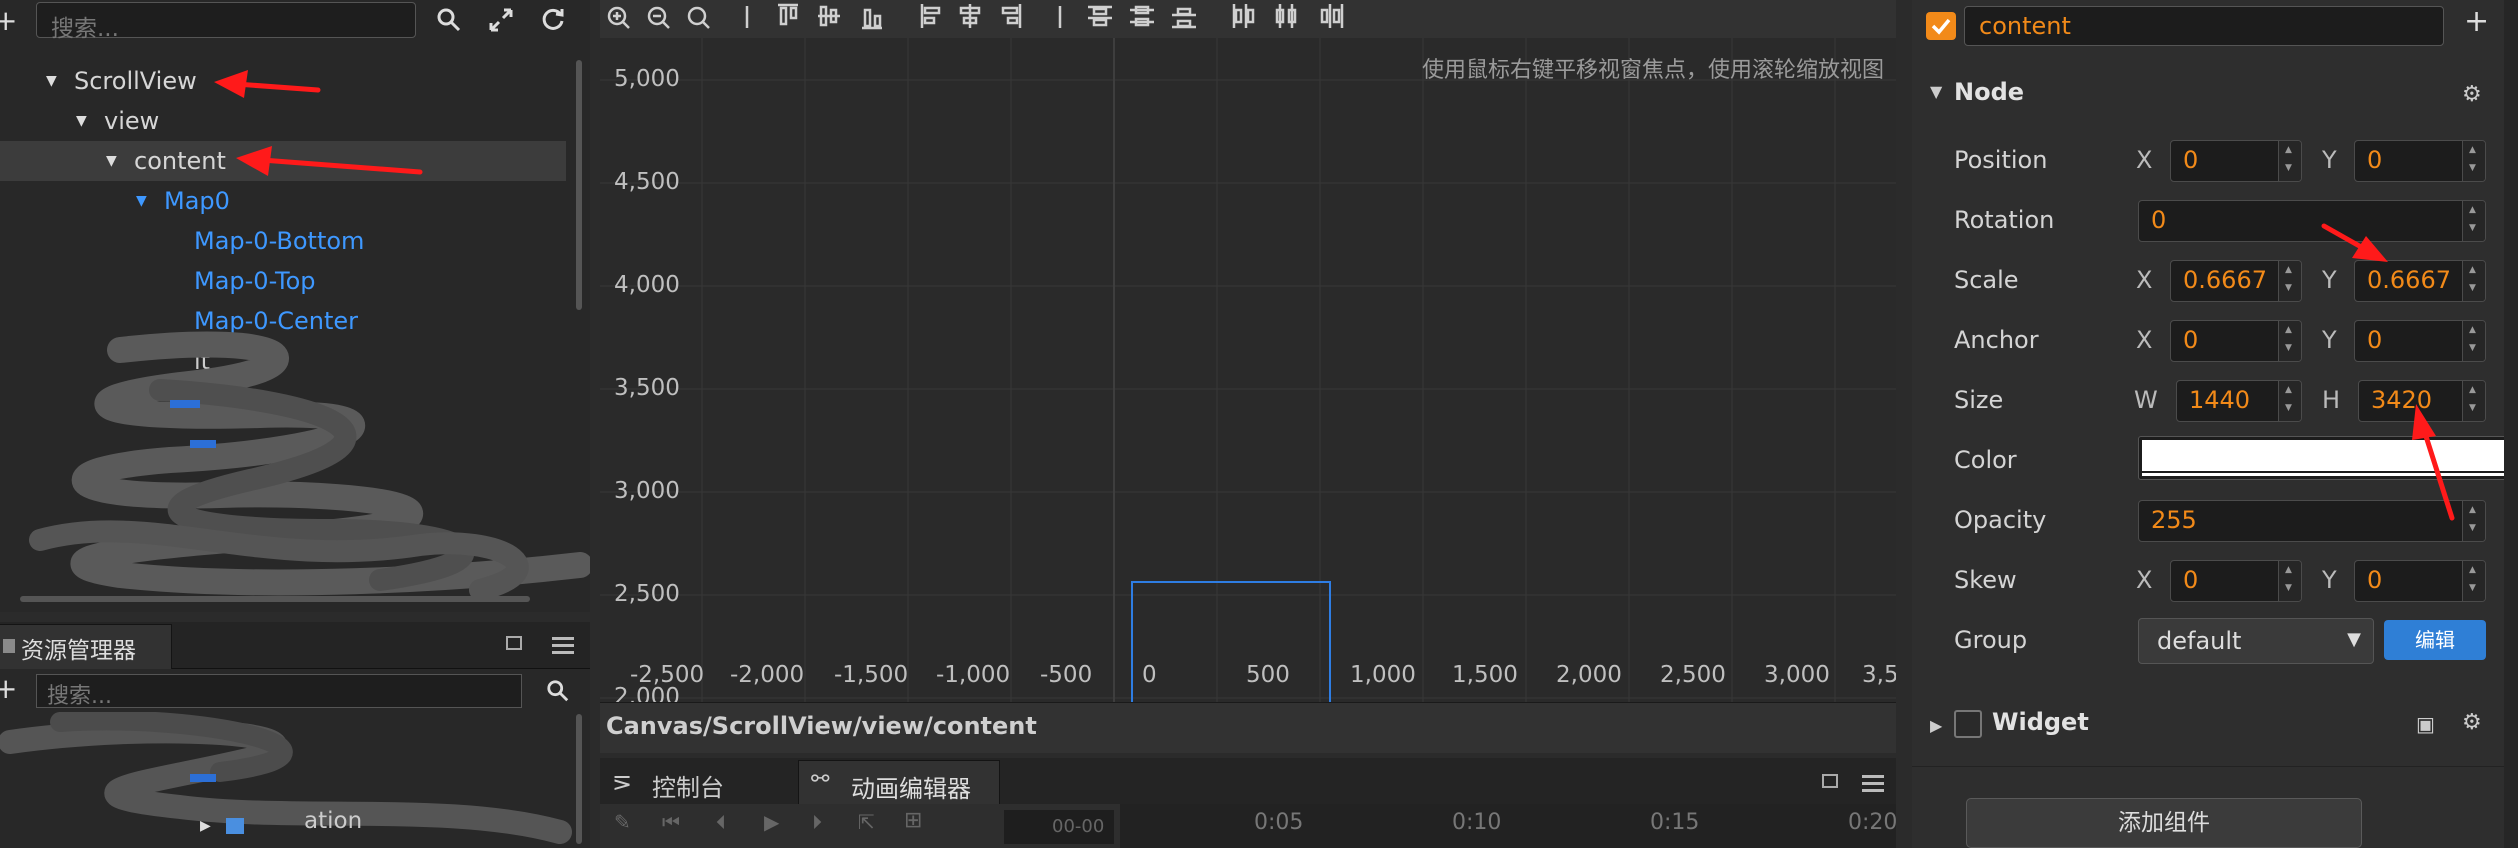 This screenshot has width=2518, height=848. What do you see at coordinates (817, 822) in the screenshot?
I see `next-frame-icon: ⏵` at bounding box center [817, 822].